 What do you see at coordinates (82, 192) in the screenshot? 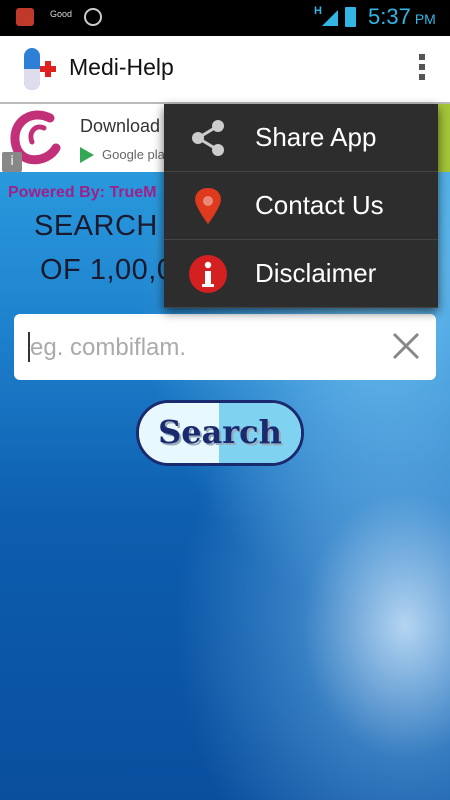
I see `powered-by-text: Powered By: TrueM` at bounding box center [82, 192].